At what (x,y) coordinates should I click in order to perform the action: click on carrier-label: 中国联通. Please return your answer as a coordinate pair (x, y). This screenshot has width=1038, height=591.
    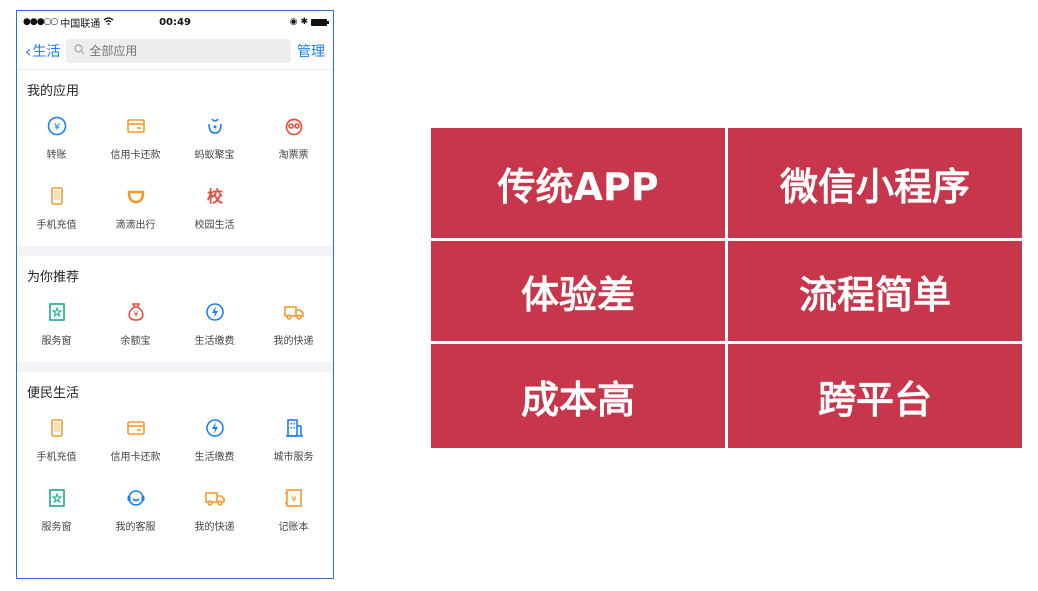
    Looking at the image, I should click on (80, 24).